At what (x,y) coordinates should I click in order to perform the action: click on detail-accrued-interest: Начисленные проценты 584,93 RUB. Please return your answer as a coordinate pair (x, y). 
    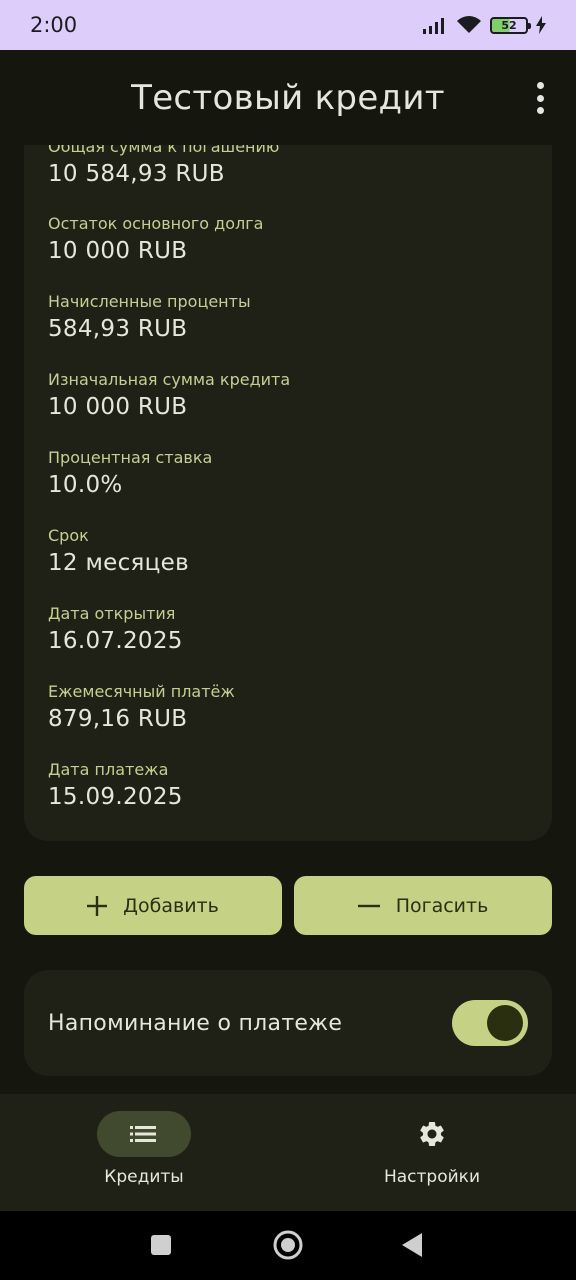
    Looking at the image, I should click on (149, 318).